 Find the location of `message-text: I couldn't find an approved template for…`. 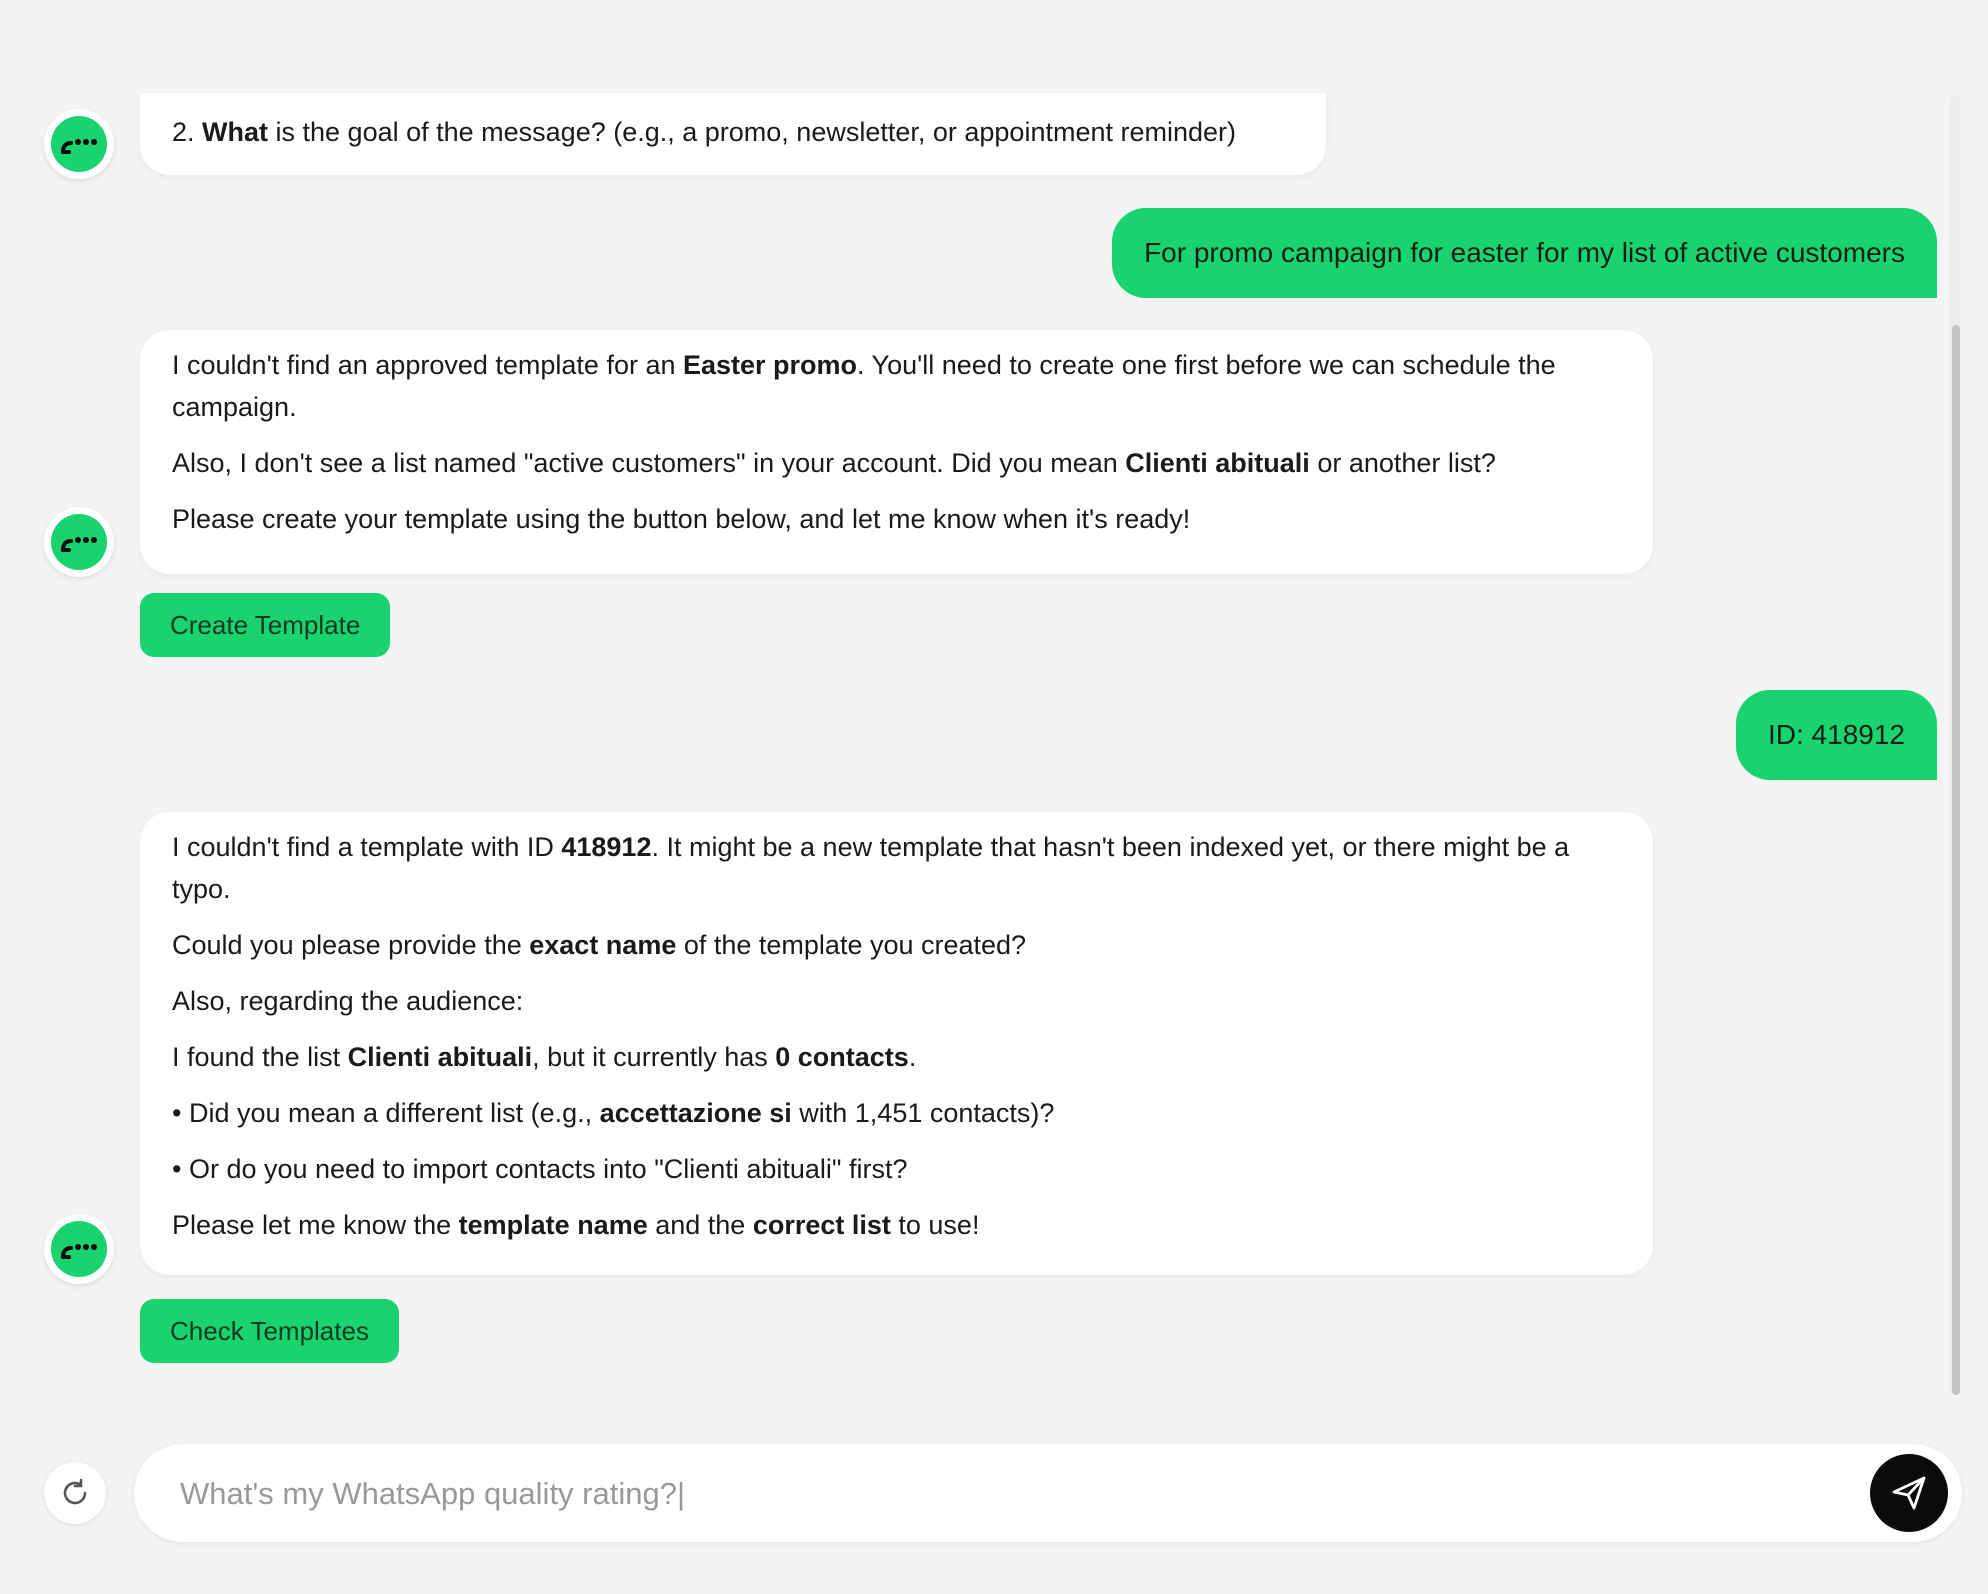

message-text: I couldn't find an approved template for… is located at coordinates (864, 386).